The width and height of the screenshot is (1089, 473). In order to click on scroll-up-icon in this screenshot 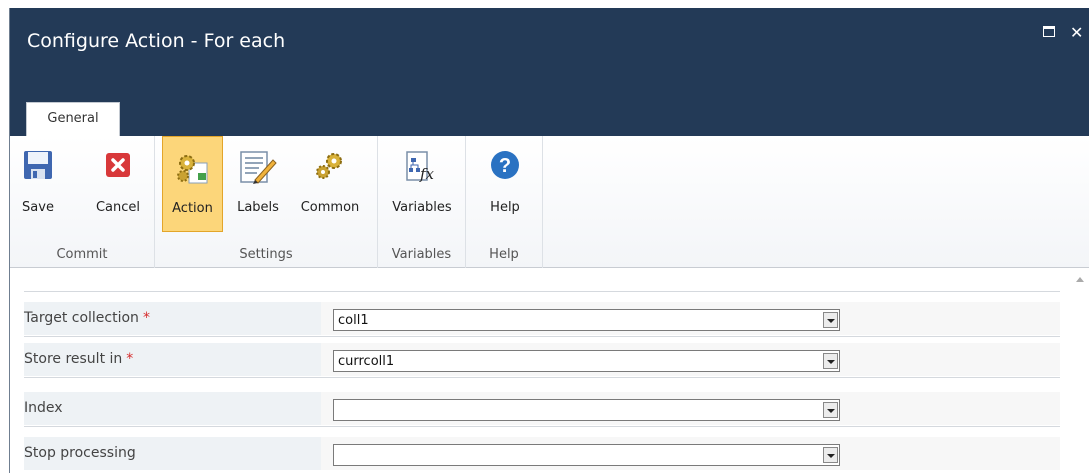, I will do `click(1080, 279)`.